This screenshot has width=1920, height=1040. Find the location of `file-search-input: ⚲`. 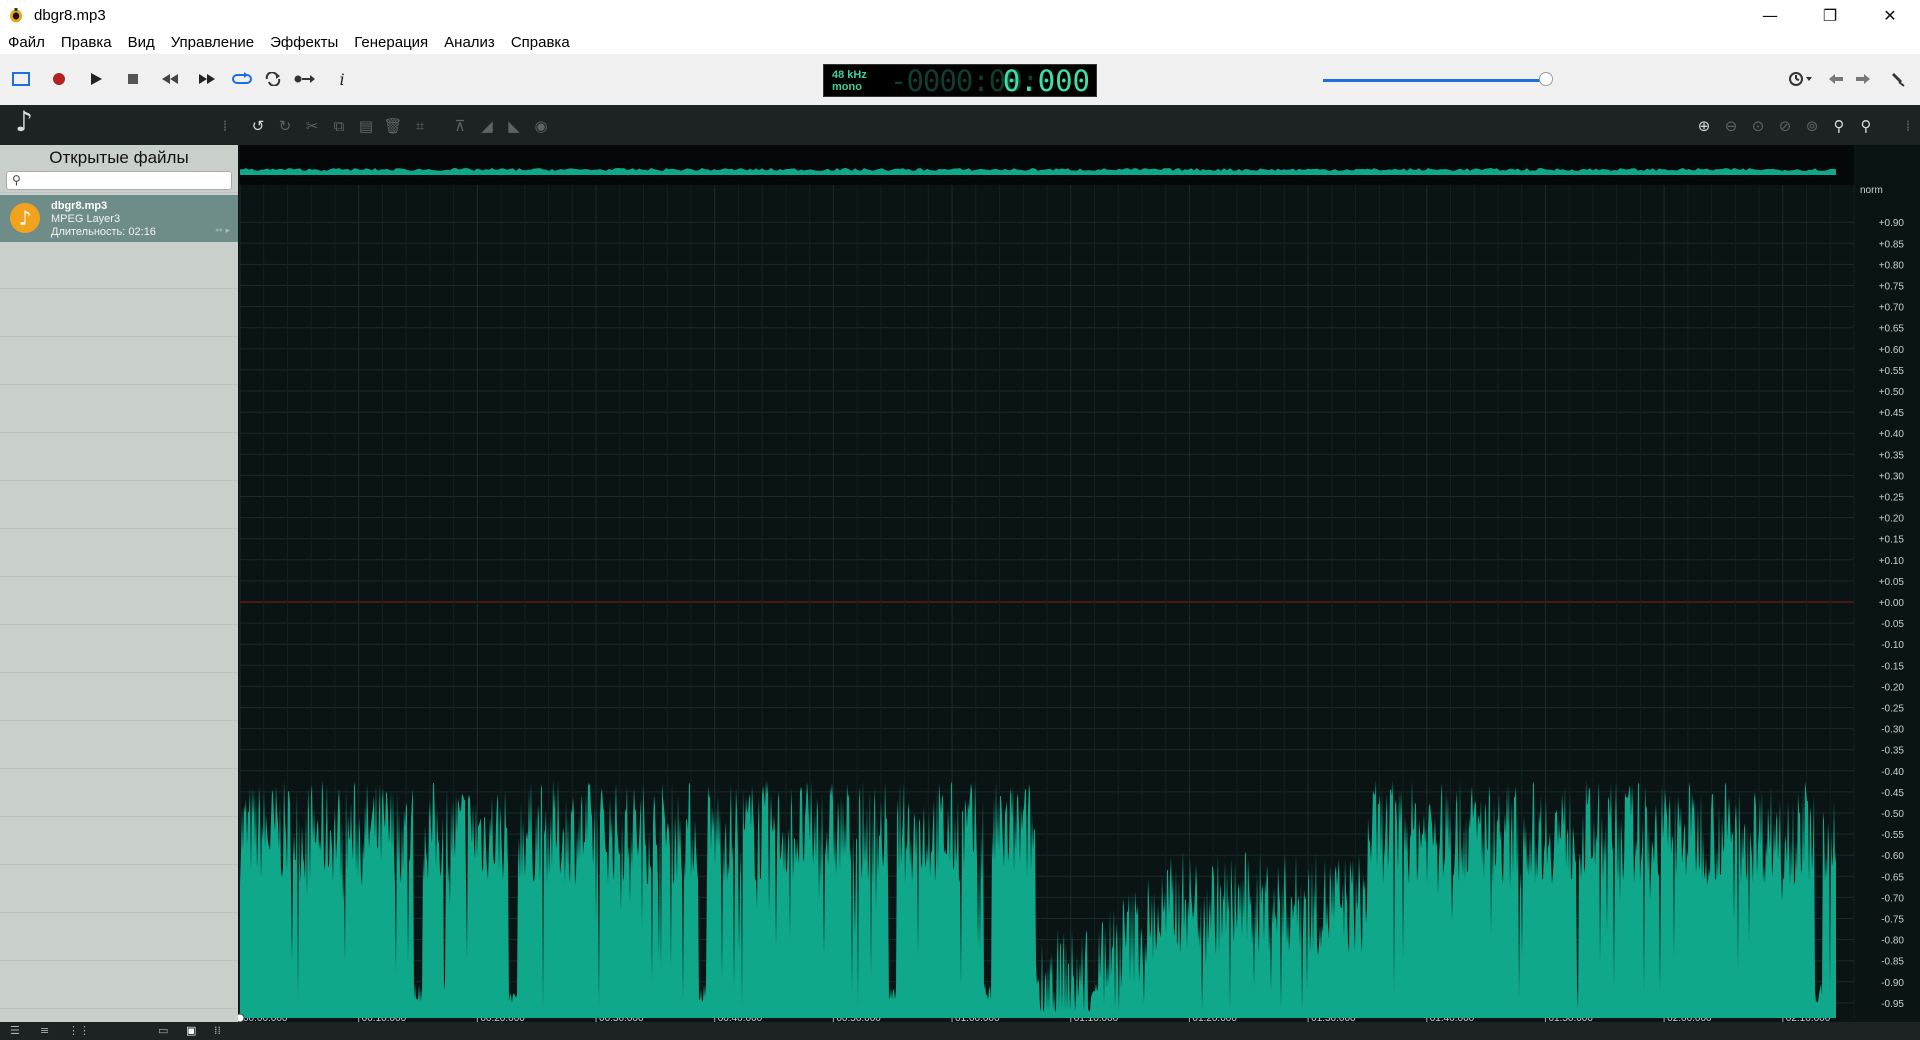

file-search-input: ⚲ is located at coordinates (119, 180).